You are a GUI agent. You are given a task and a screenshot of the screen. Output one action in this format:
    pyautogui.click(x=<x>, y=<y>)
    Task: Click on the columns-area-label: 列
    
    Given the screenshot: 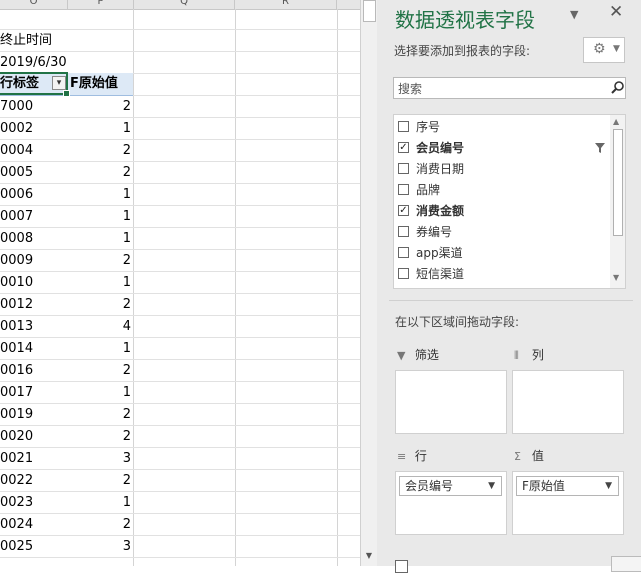 What is the action you would take?
    pyautogui.click(x=537, y=355)
    